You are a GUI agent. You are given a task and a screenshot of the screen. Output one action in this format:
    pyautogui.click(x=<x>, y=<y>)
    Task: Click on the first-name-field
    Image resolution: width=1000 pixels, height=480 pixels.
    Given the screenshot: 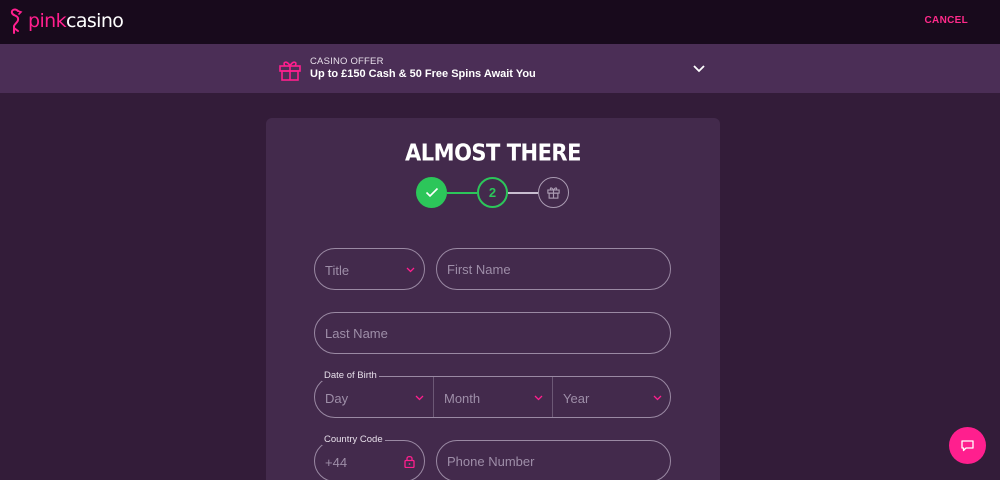 What is the action you would take?
    pyautogui.click(x=553, y=269)
    